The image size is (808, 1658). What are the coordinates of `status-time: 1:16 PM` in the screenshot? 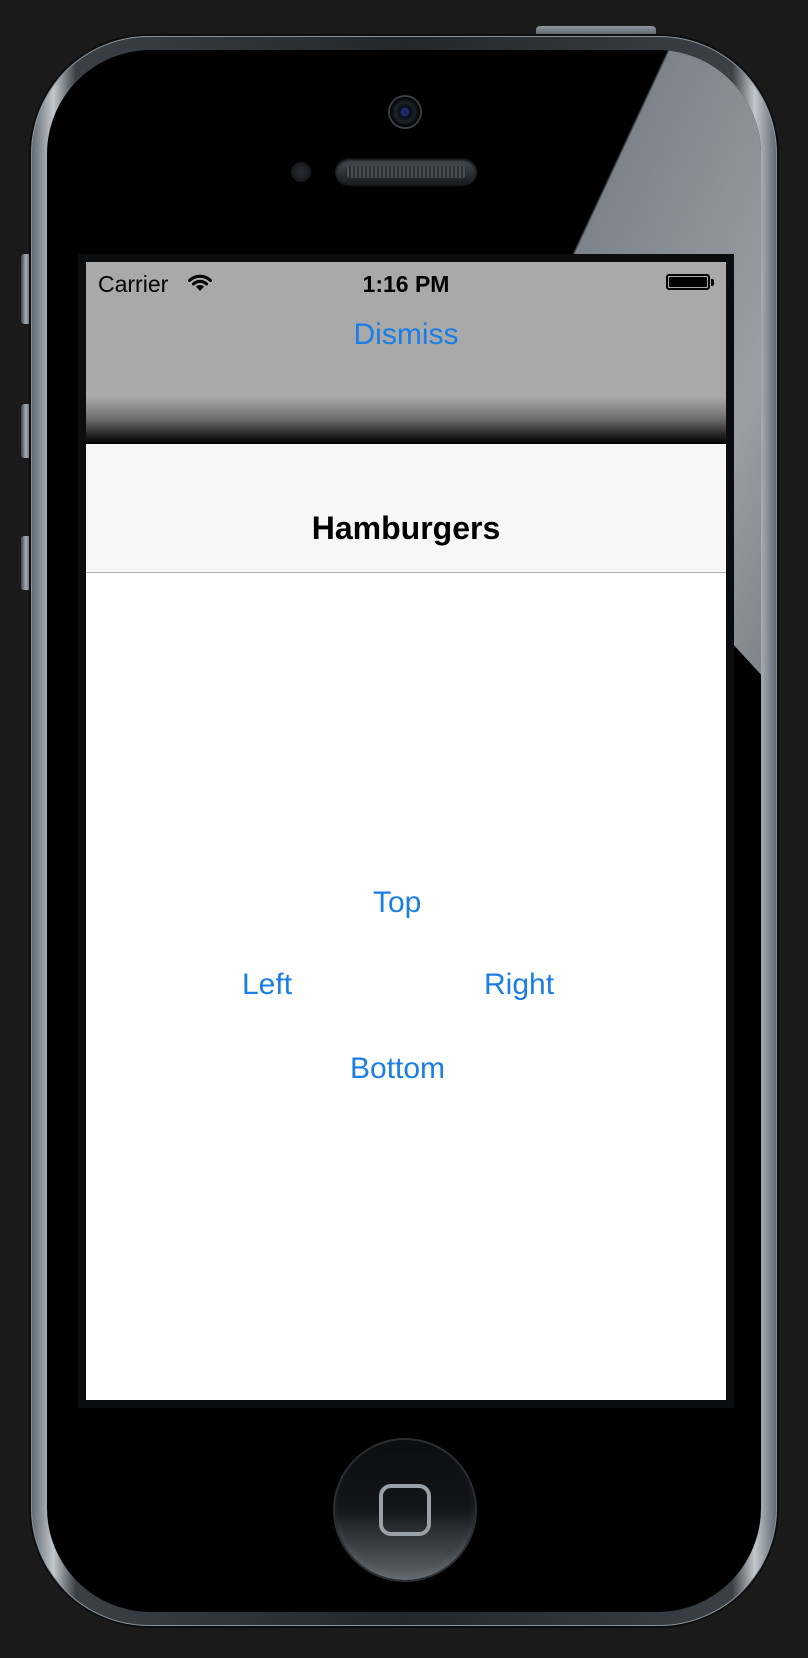 It's located at (406, 284).